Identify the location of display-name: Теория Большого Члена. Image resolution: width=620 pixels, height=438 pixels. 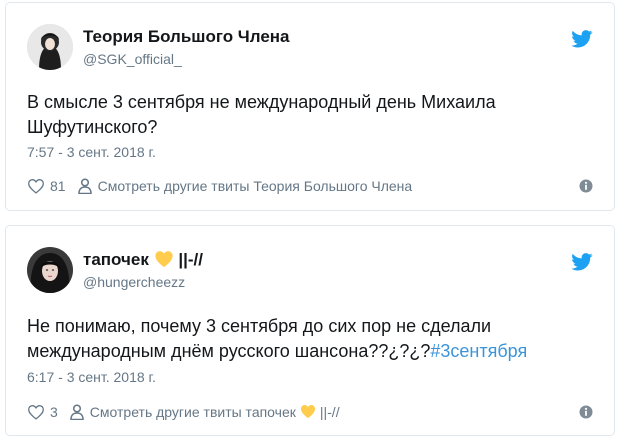
(186, 37).